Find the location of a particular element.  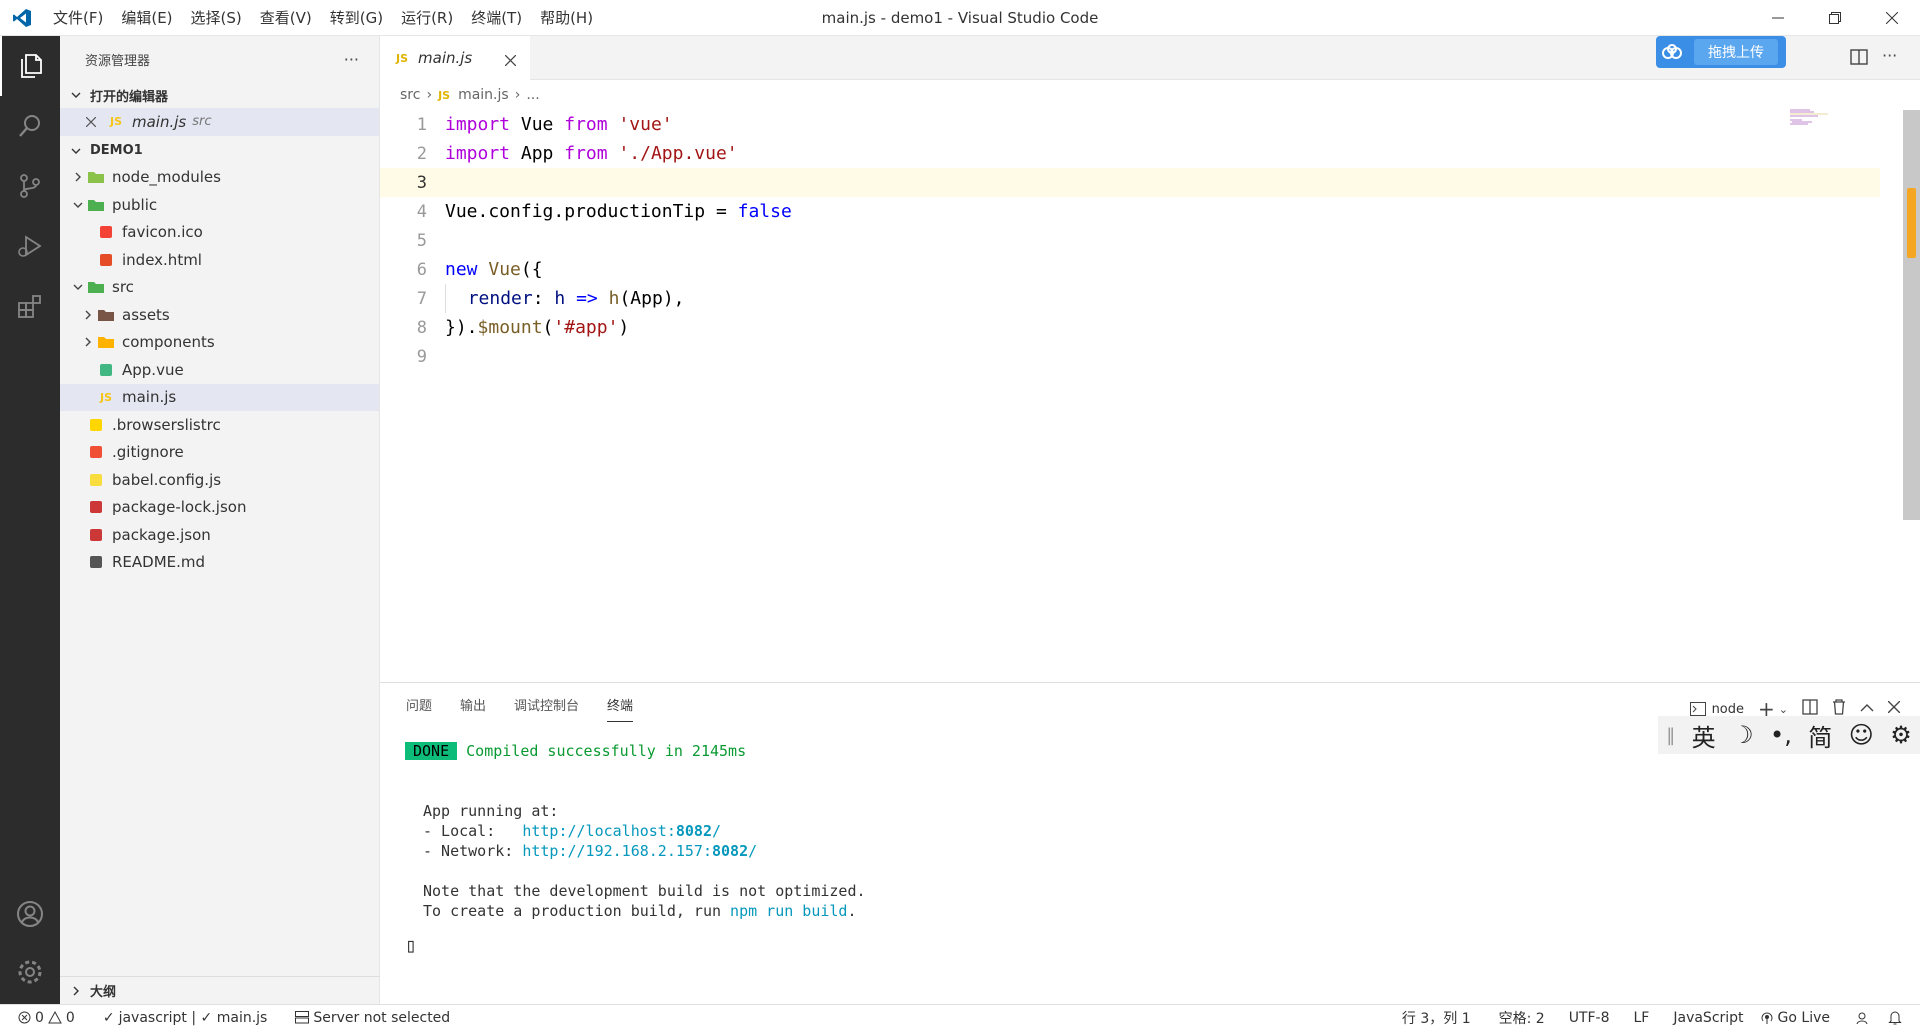

terminal-name: node is located at coordinates (1728, 709).